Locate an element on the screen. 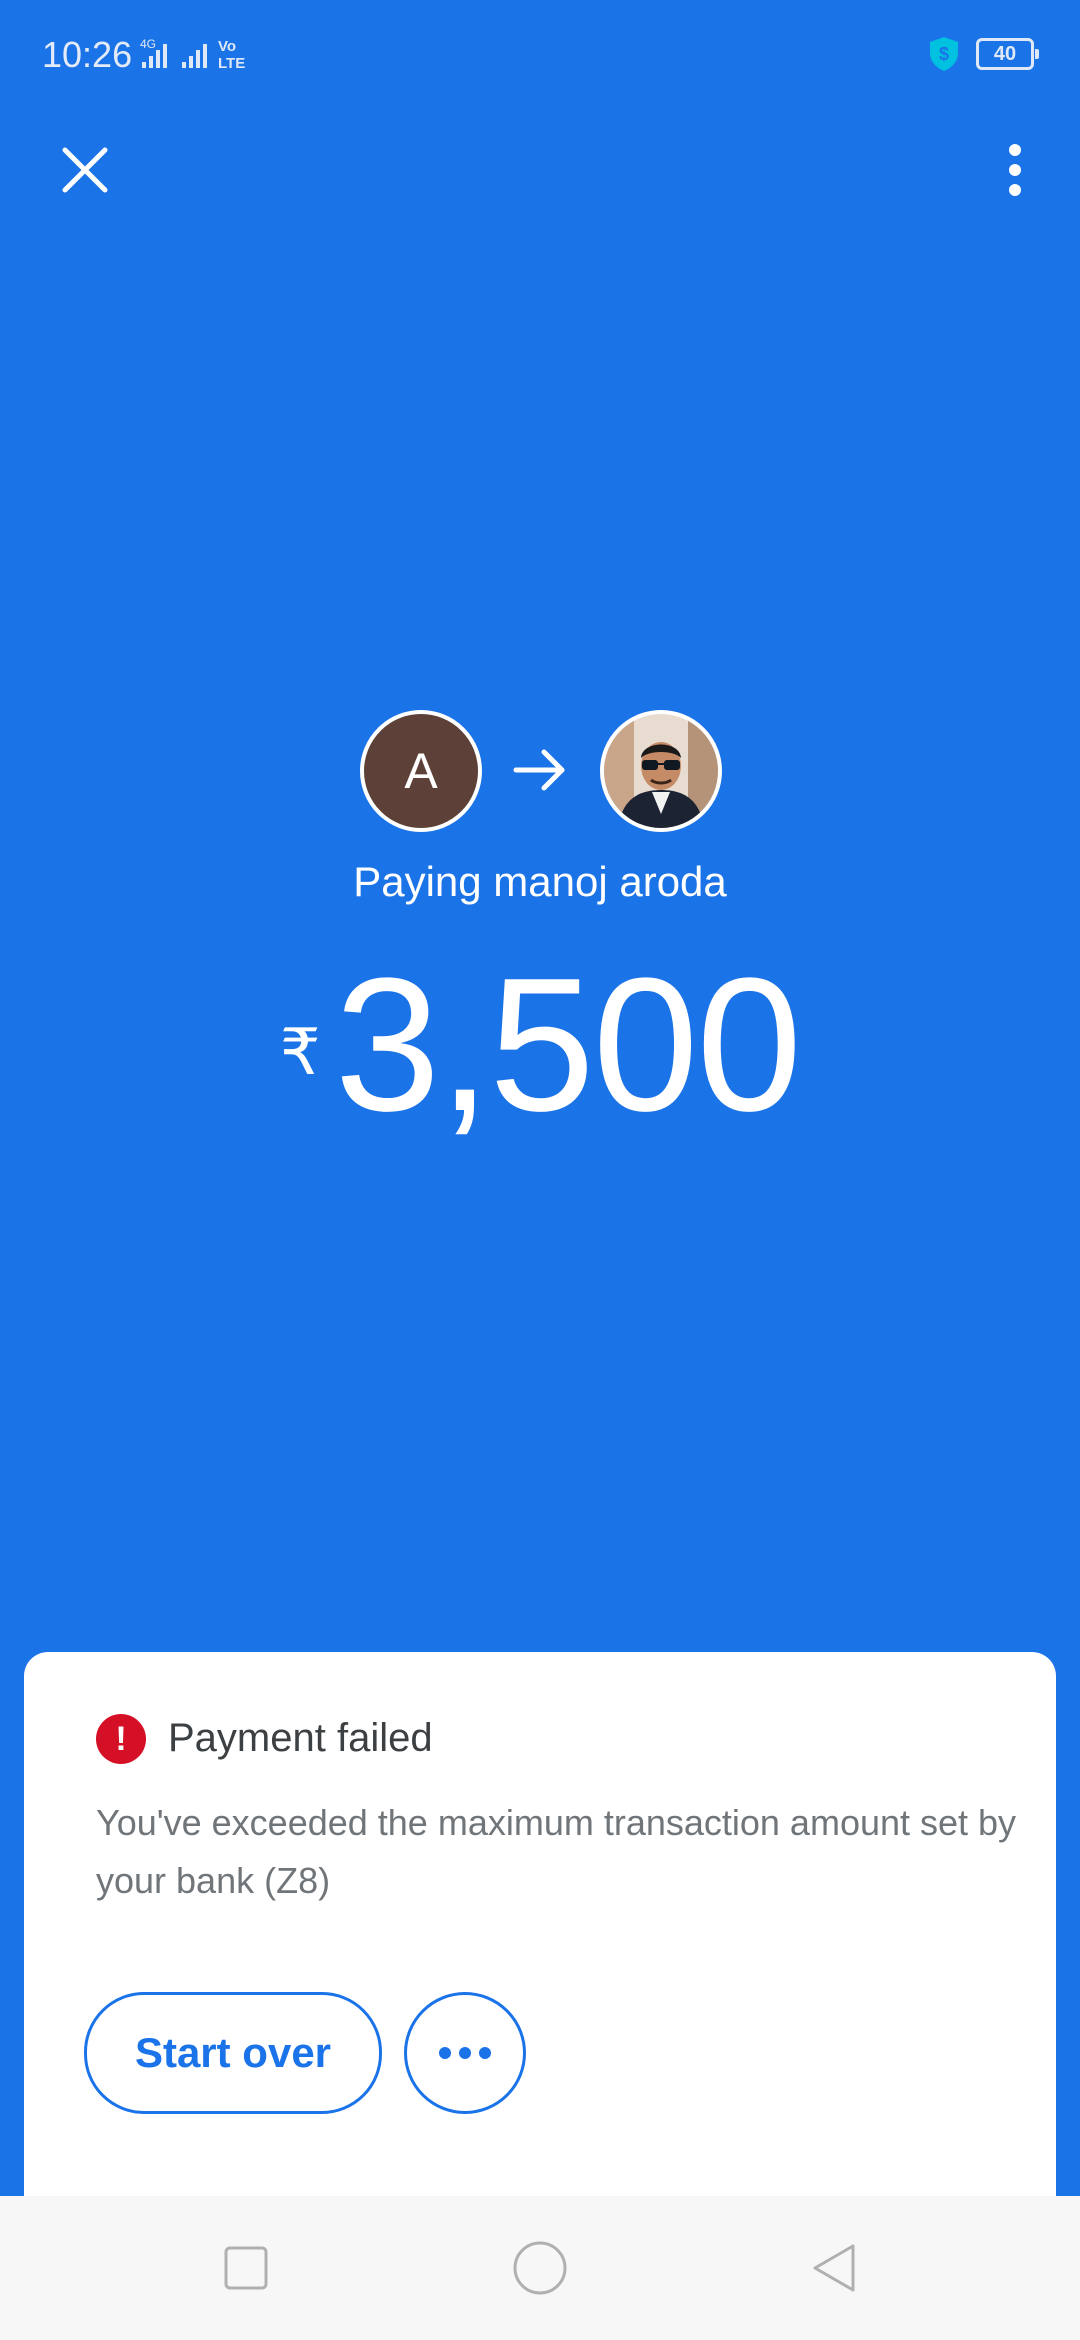 This screenshot has width=1080, height=2340. amount-value: 3,500 is located at coordinates (568, 1045).